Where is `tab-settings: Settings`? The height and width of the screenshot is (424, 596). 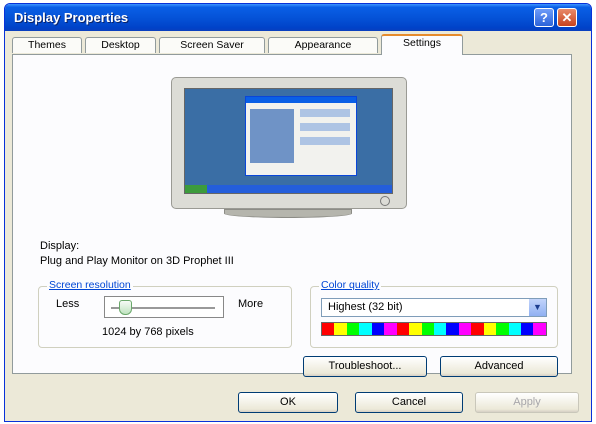
tab-settings: Settings is located at coordinates (422, 44).